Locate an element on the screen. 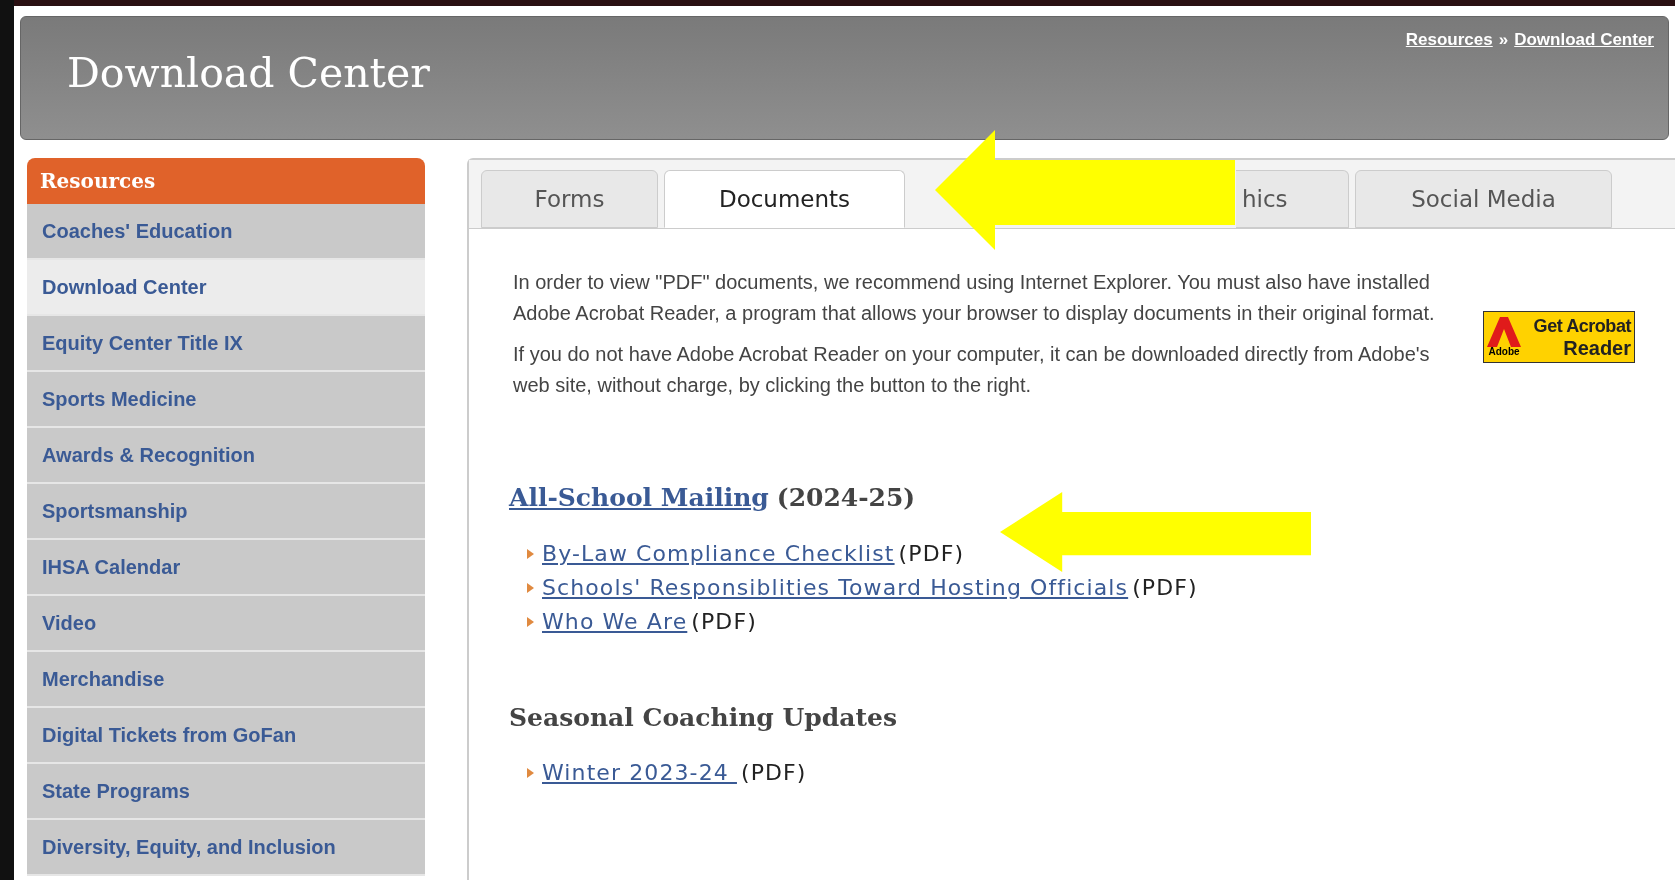  tab: Documents is located at coordinates (784, 199).